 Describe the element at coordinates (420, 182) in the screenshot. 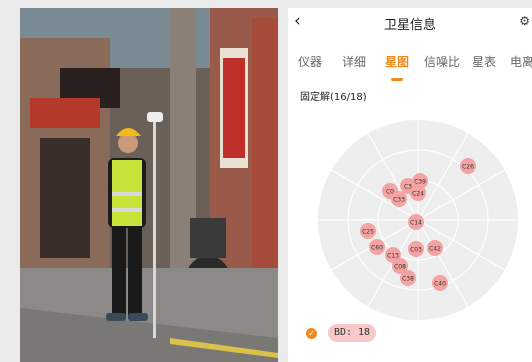

I see `satellite-label: C39` at that location.